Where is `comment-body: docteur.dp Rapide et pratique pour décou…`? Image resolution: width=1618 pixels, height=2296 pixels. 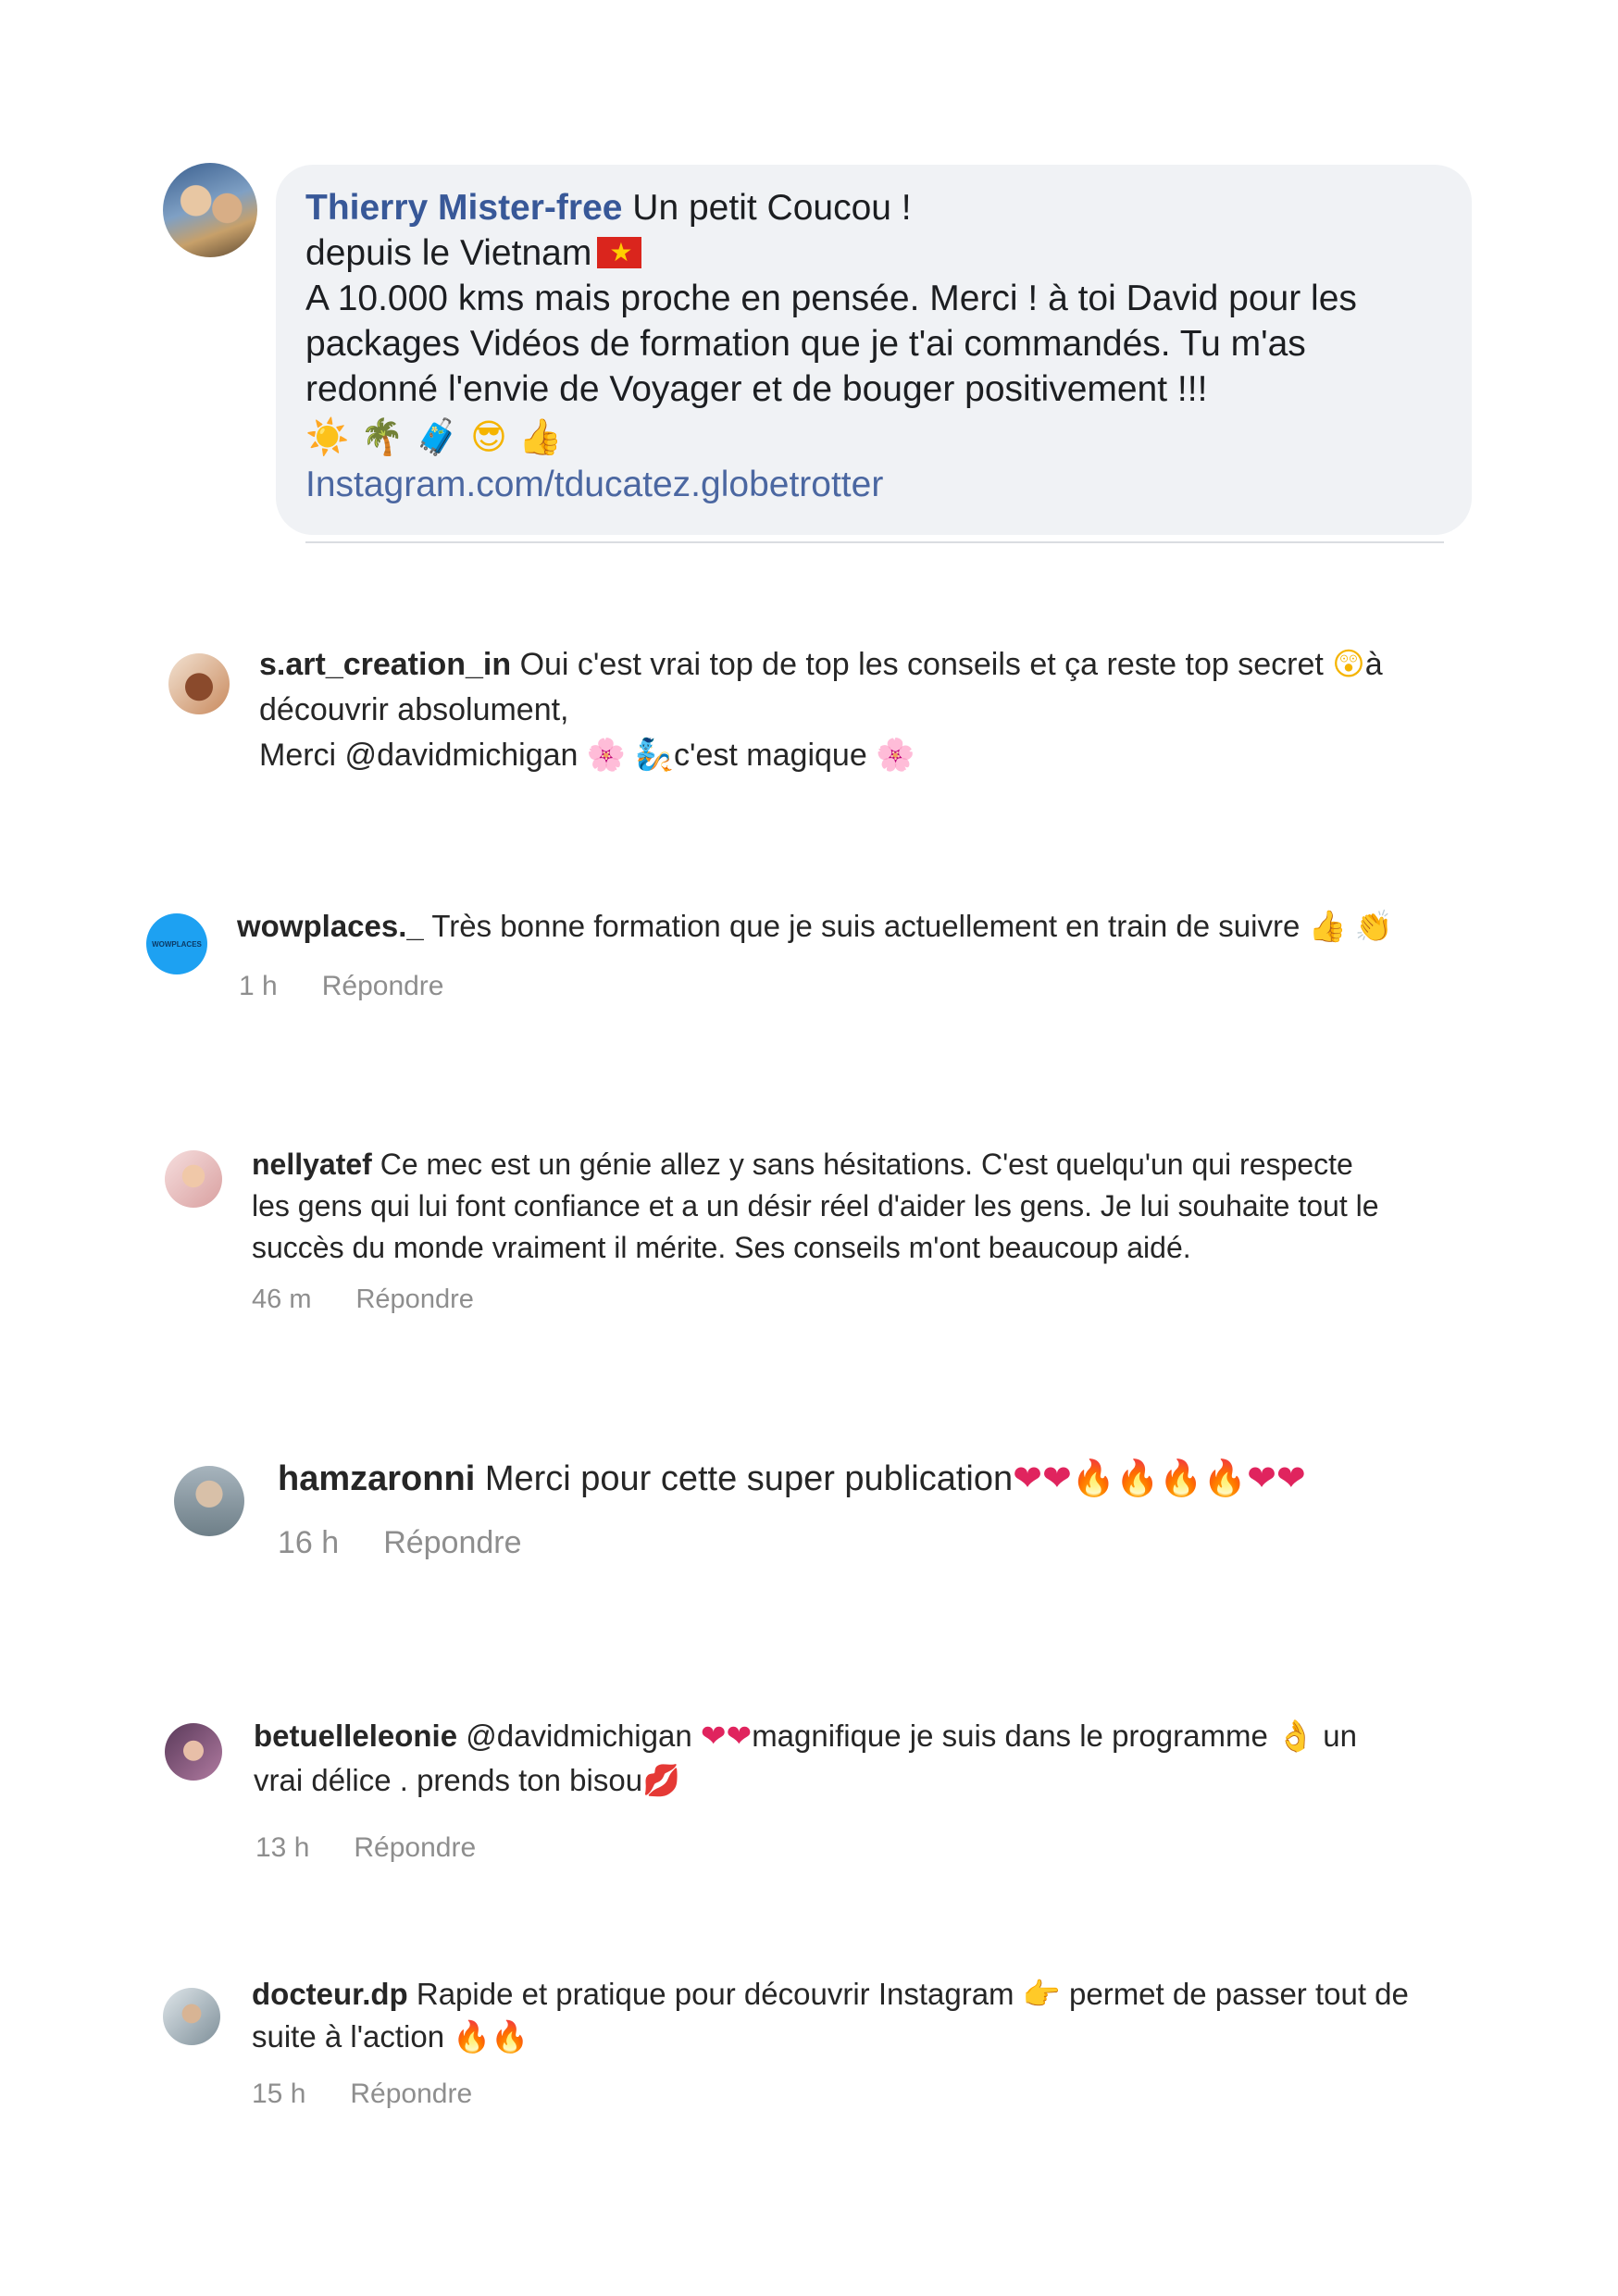 comment-body: docteur.dp Rapide et pratique pour décou… is located at coordinates (830, 2015).